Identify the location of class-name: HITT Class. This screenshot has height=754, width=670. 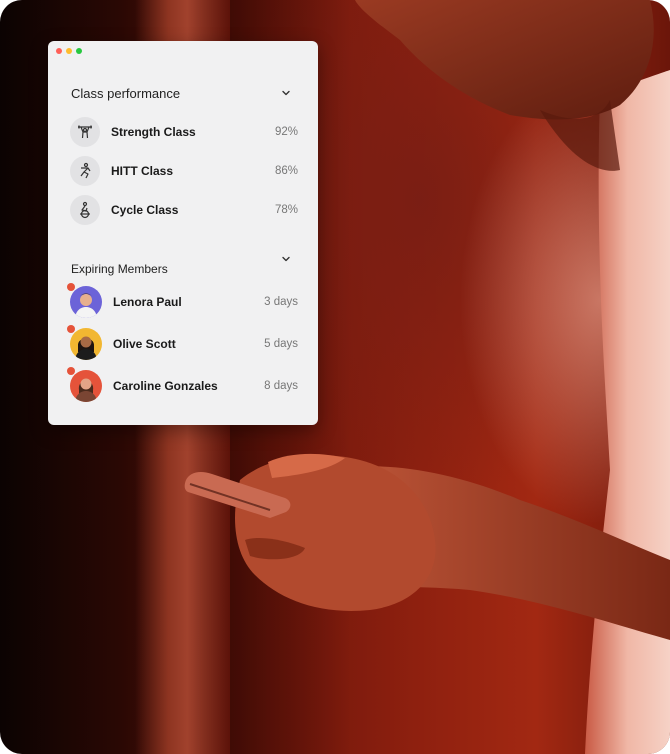
(142, 171).